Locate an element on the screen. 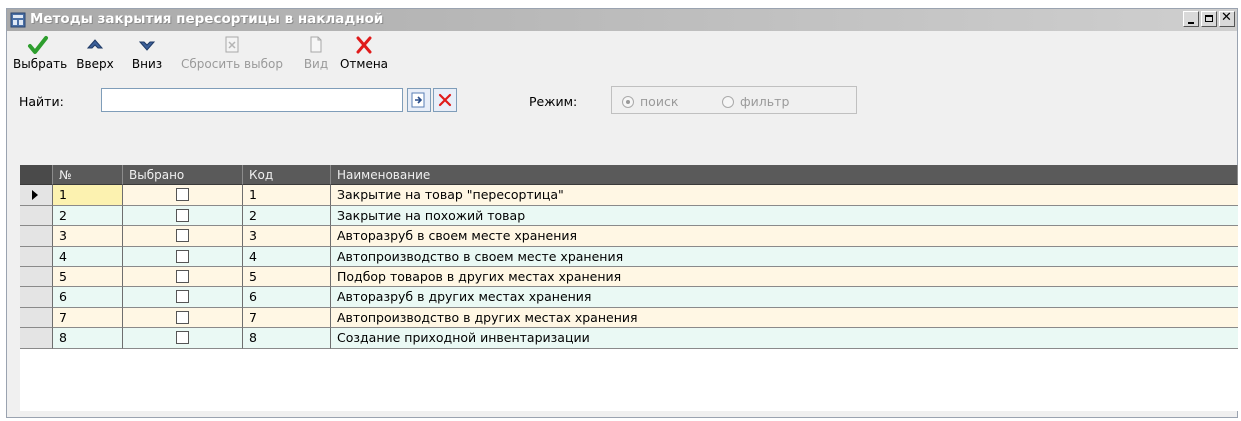 This screenshot has height=421, width=1241. table-row: 1 1 Закрытие на товар "пересортица" is located at coordinates (629, 195).